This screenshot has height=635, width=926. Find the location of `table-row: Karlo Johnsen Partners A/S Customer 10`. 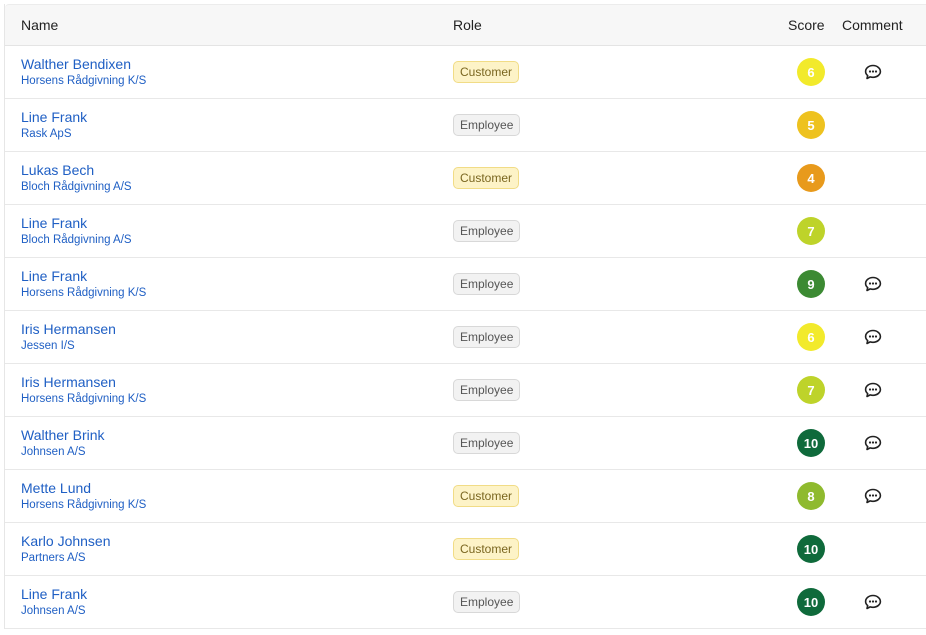

table-row: Karlo Johnsen Partners A/S Customer 10 is located at coordinates (465, 549).